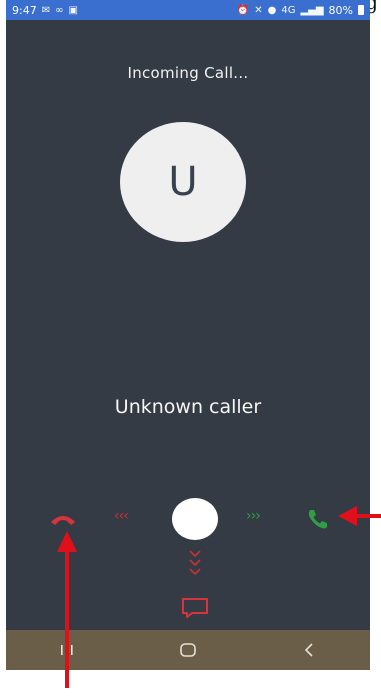 The height and width of the screenshot is (696, 381). I want to click on phone-icon, so click(317, 519).